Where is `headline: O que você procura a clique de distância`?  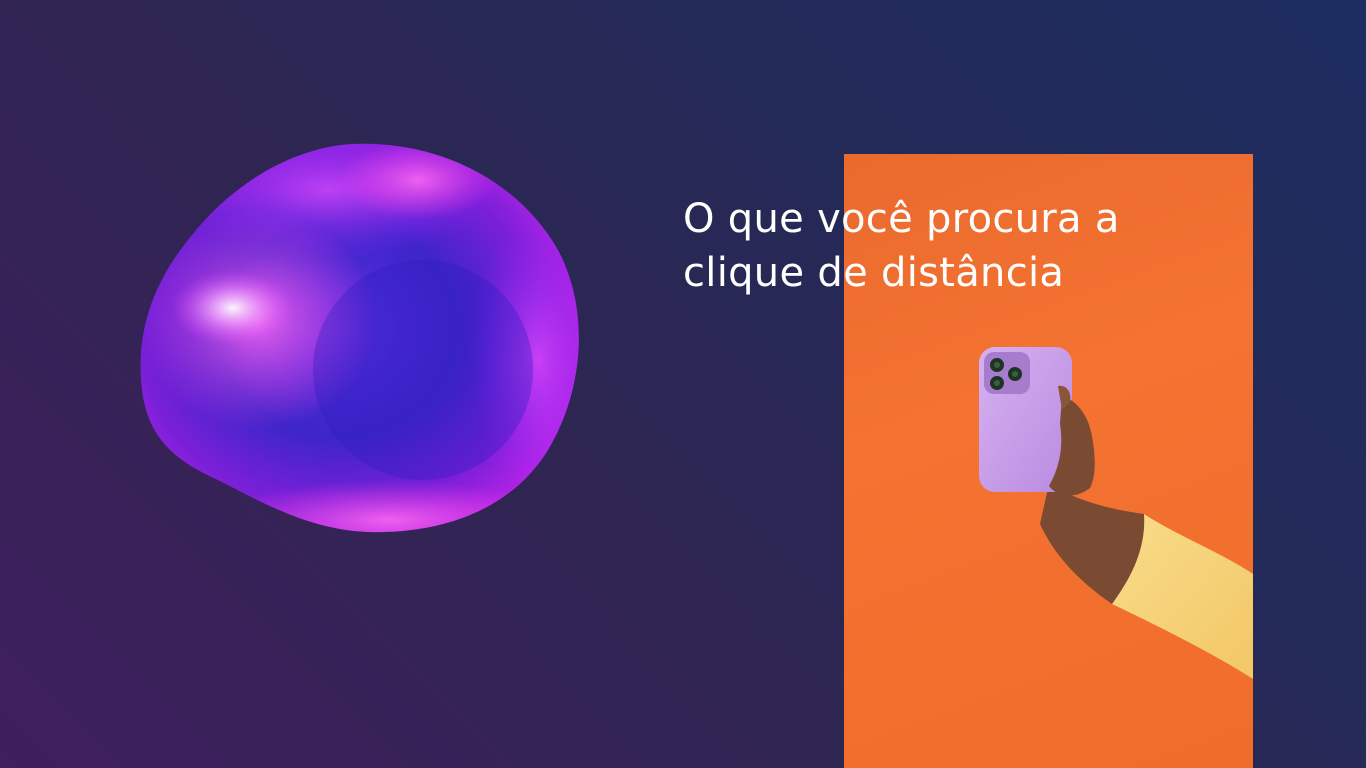
headline: O que você procura a clique de distância is located at coordinates (963, 246).